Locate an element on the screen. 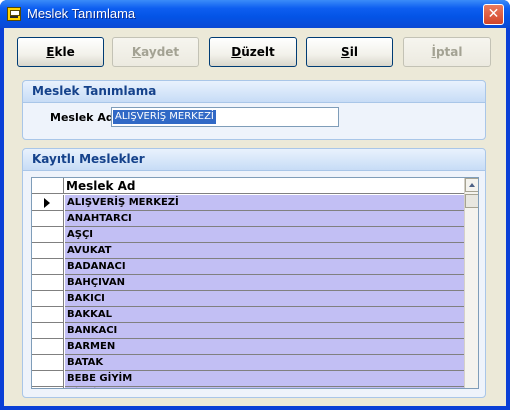 The image size is (510, 410). meslek-ad-cell: BARMEN is located at coordinates (264, 347).